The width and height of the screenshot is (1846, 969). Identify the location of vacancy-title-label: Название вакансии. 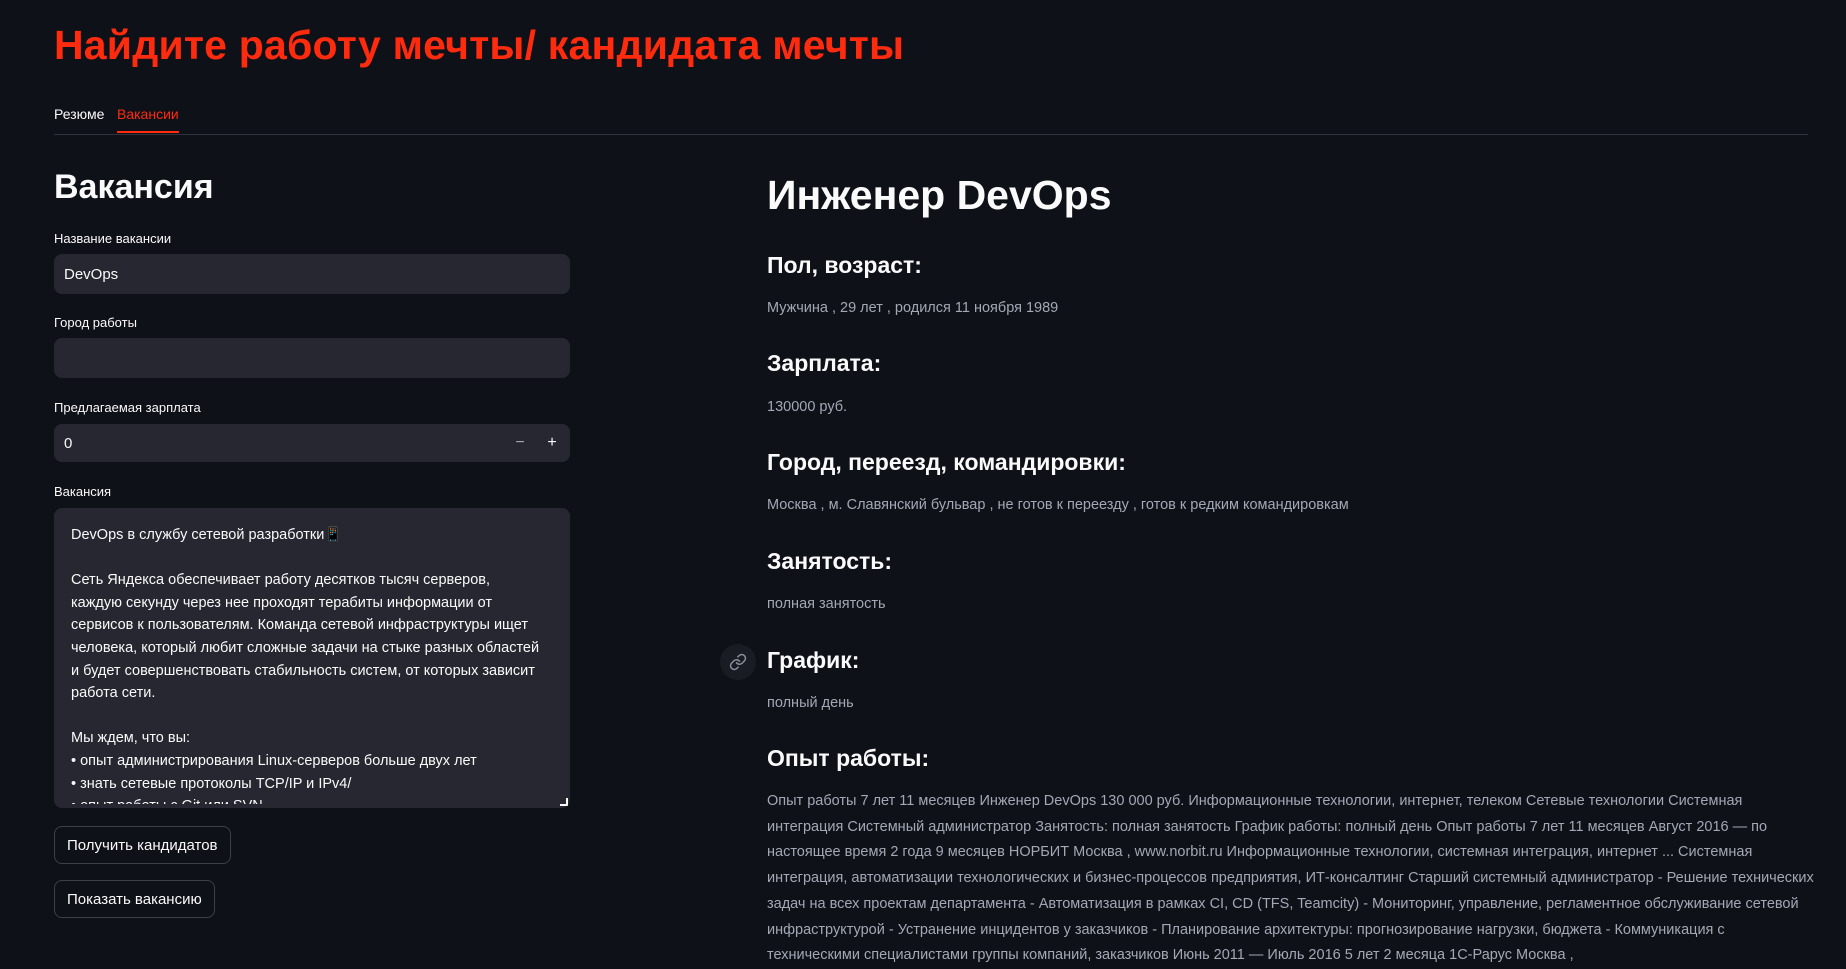
(113, 238).